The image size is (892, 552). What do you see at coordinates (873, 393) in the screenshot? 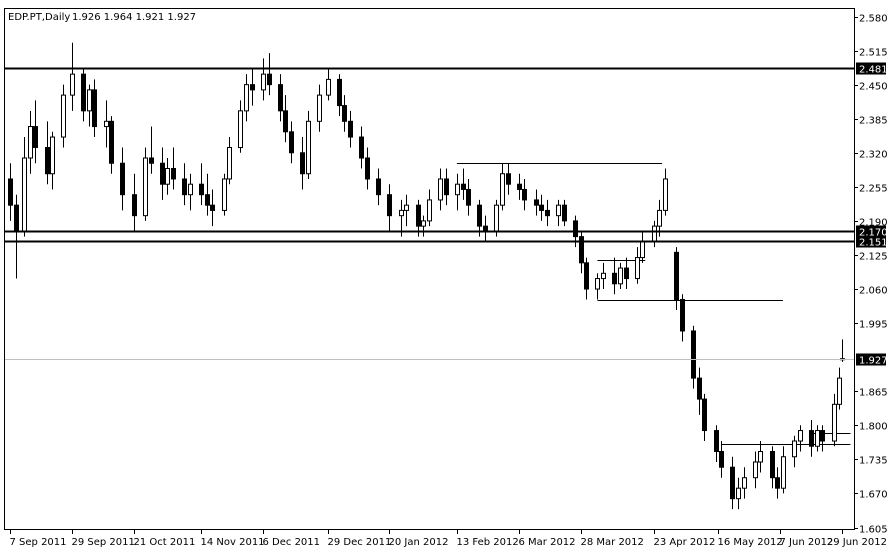
I see `y-tick-label: 1.865` at bounding box center [873, 393].